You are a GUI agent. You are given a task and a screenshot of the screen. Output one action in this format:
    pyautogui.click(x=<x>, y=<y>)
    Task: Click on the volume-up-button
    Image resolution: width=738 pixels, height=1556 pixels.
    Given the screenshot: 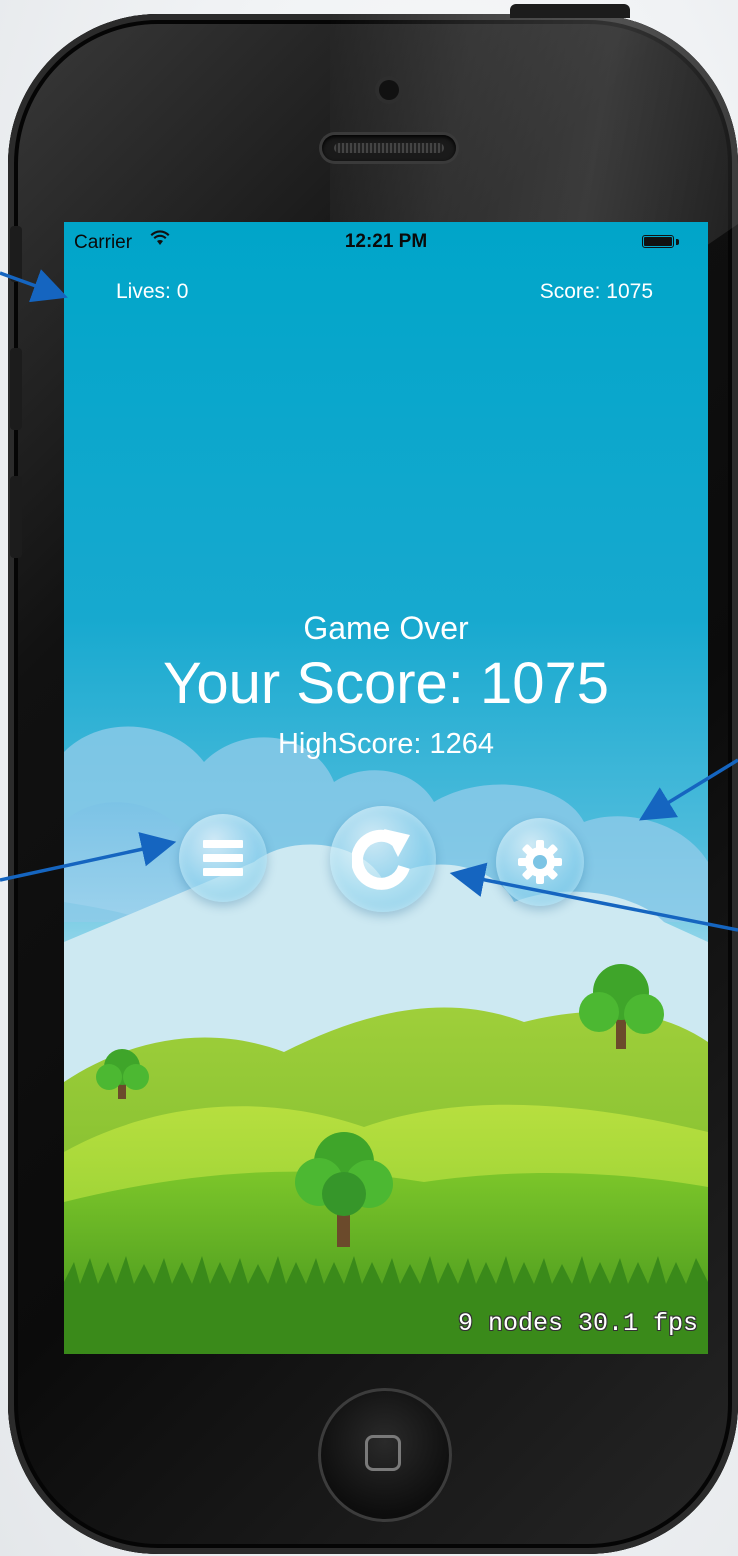 What is the action you would take?
    pyautogui.click(x=16, y=389)
    